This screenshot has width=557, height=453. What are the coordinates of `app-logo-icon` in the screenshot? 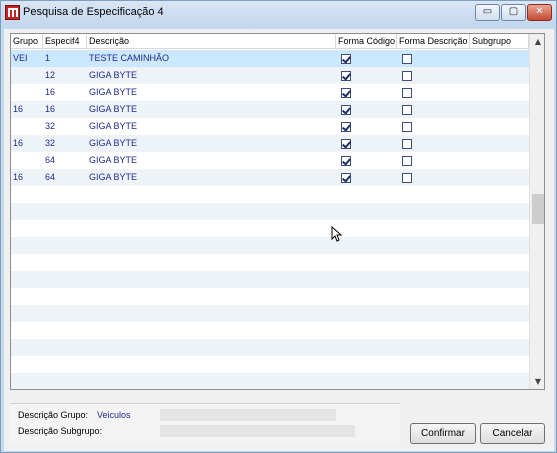 It's located at (12, 12).